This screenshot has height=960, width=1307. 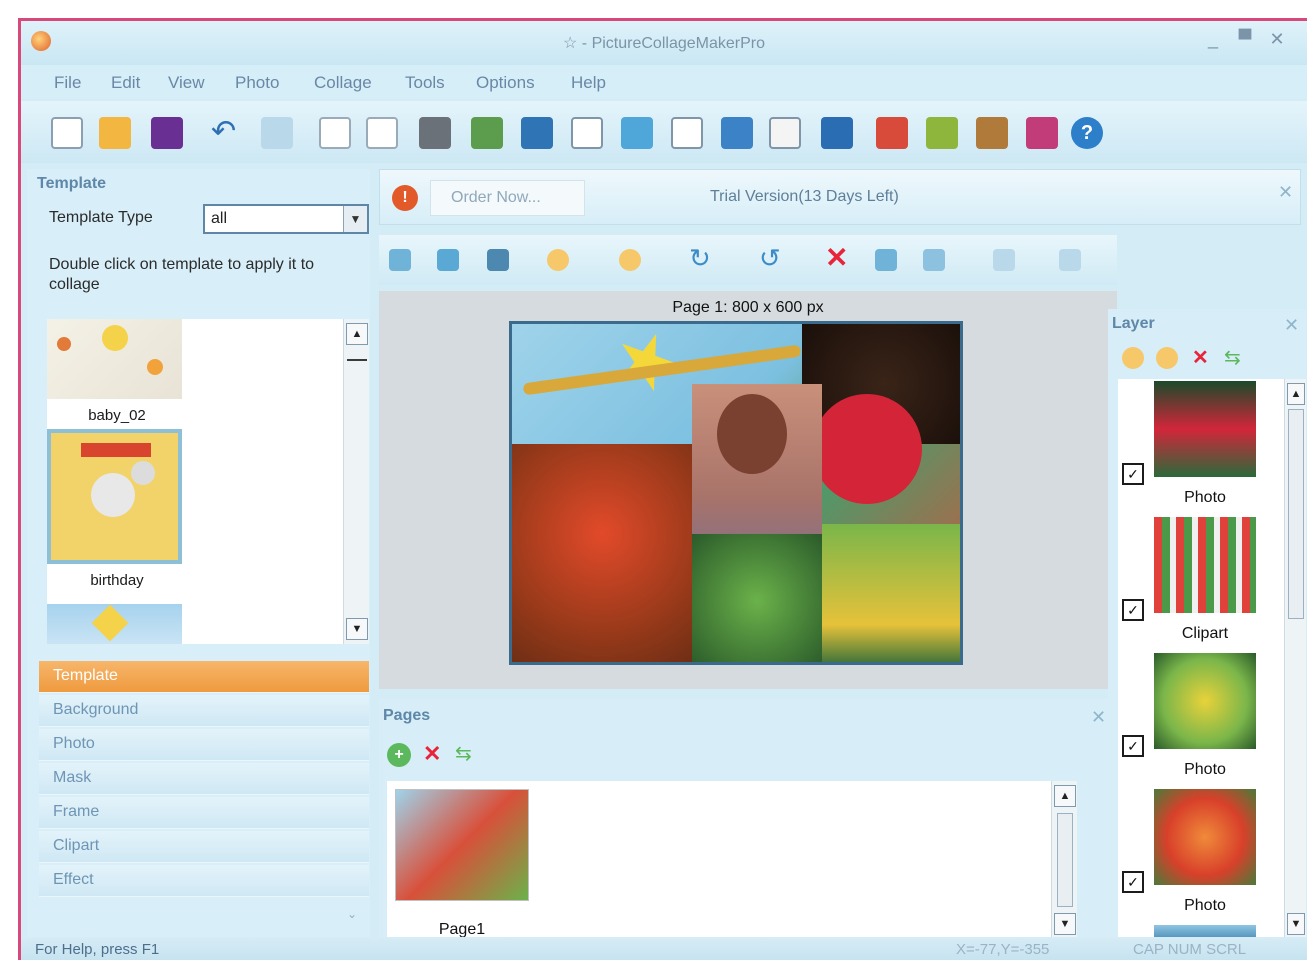 What do you see at coordinates (487, 133) in the screenshot?
I see `add-photo-icon` at bounding box center [487, 133].